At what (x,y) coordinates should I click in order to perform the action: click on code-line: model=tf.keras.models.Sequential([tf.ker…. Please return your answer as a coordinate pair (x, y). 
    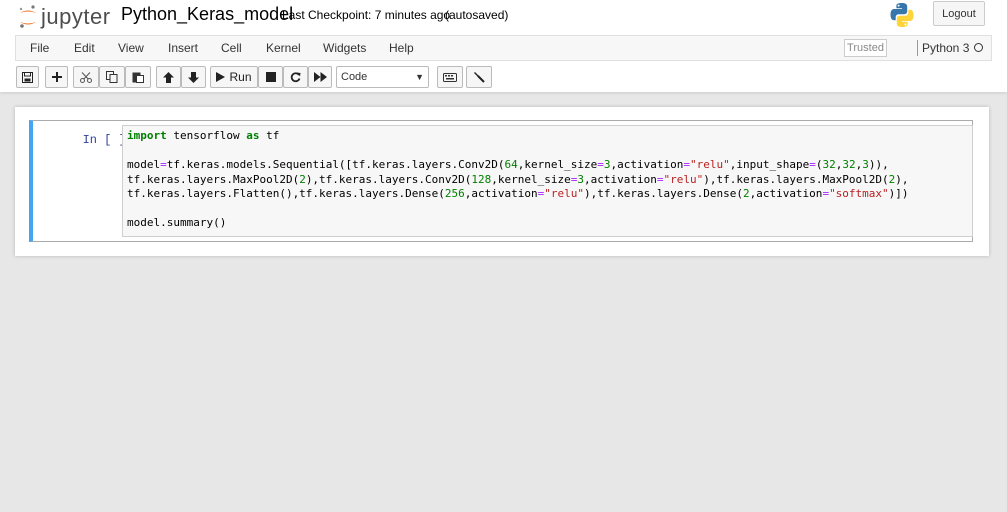
    Looking at the image, I should click on (508, 164).